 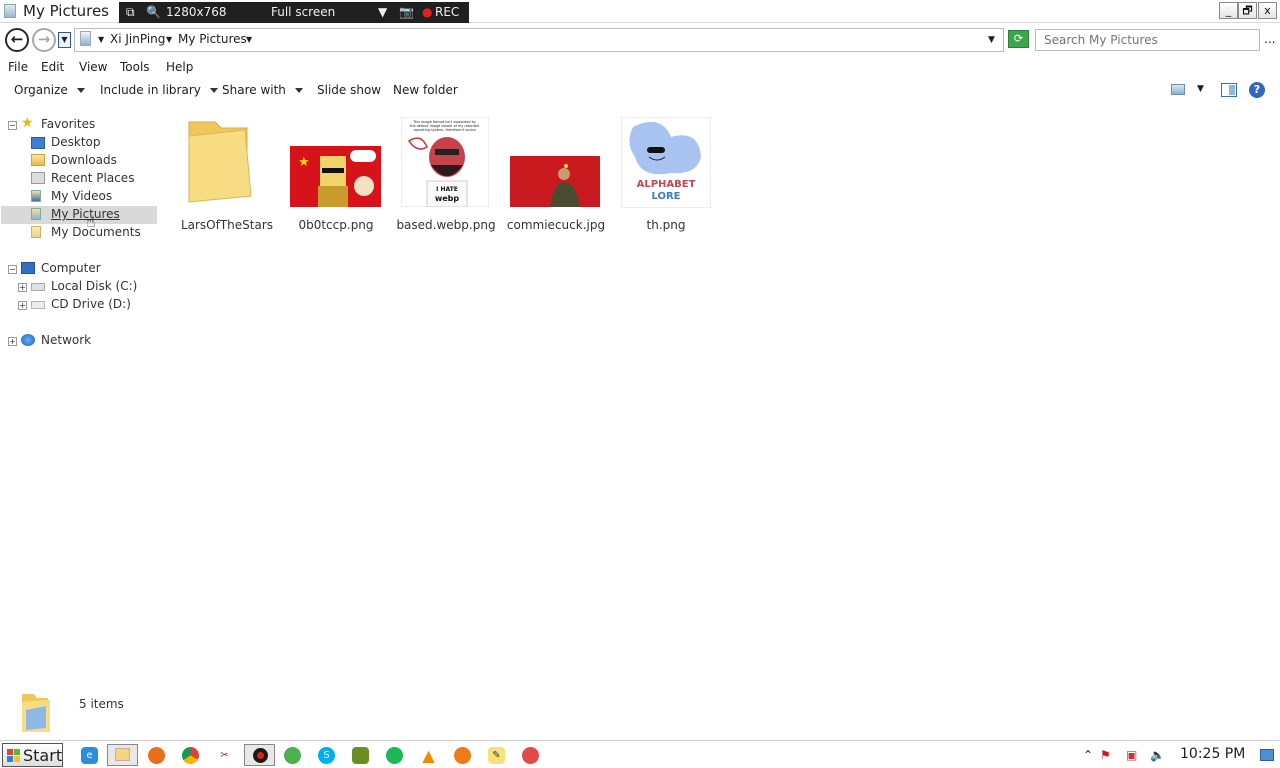 What do you see at coordinates (38, 160) in the screenshot?
I see `downloads-folder-icon` at bounding box center [38, 160].